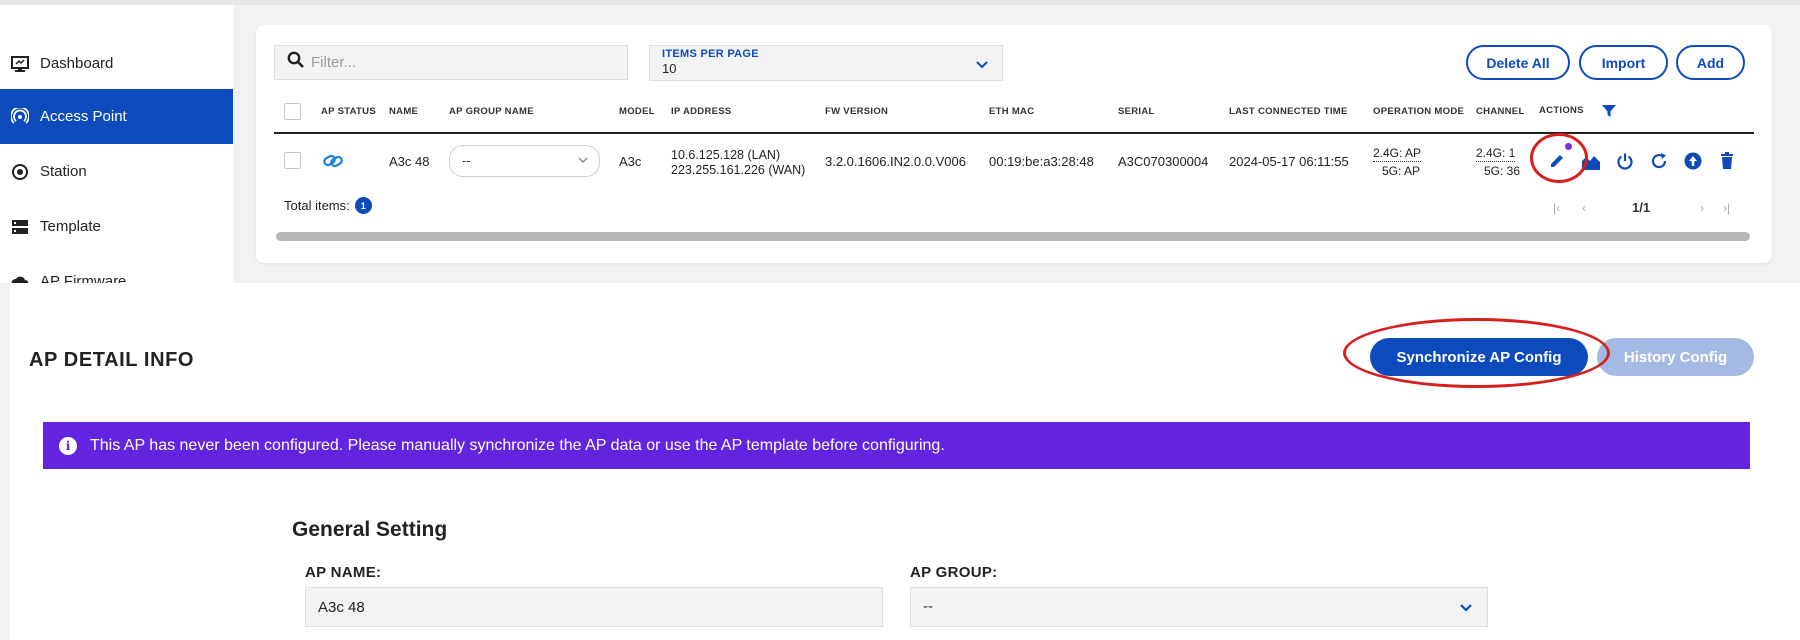 The width and height of the screenshot is (1800, 640). What do you see at coordinates (1199, 607) in the screenshot?
I see `ap-group-dropdown: --` at bounding box center [1199, 607].